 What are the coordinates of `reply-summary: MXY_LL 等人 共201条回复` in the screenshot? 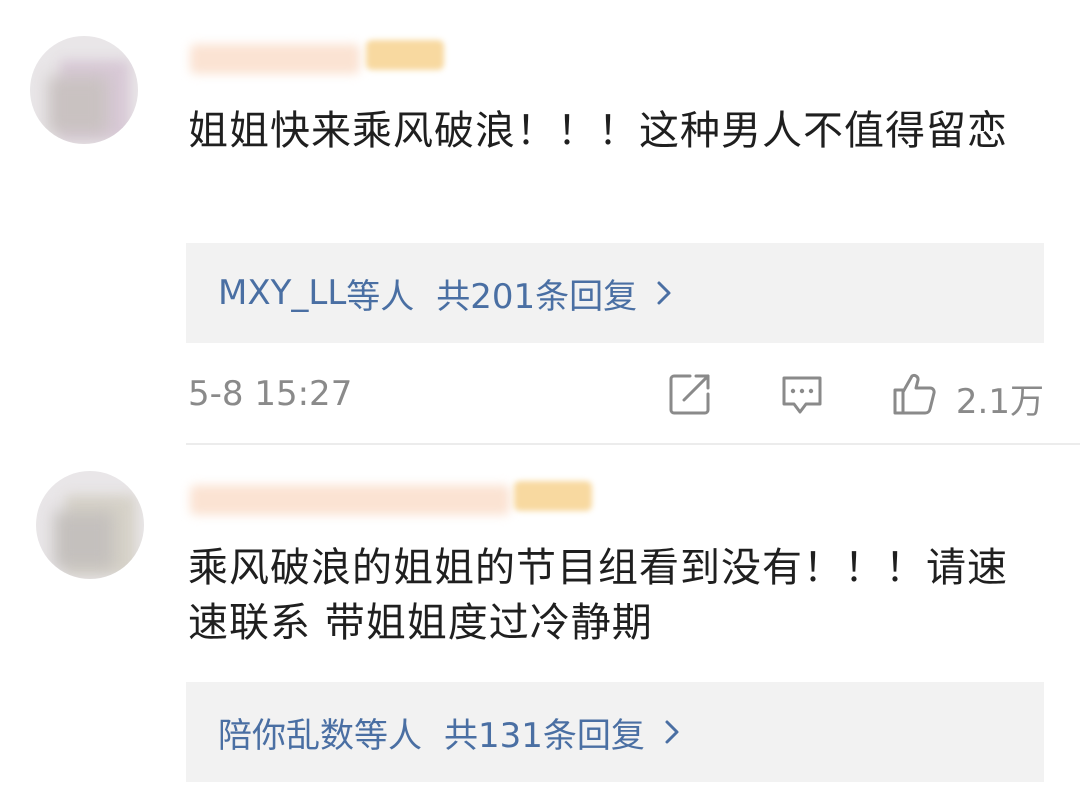 It's located at (615, 293).